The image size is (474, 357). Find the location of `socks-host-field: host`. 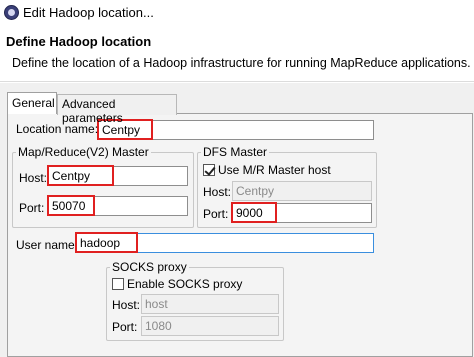

socks-host-field: host is located at coordinates (210, 304).